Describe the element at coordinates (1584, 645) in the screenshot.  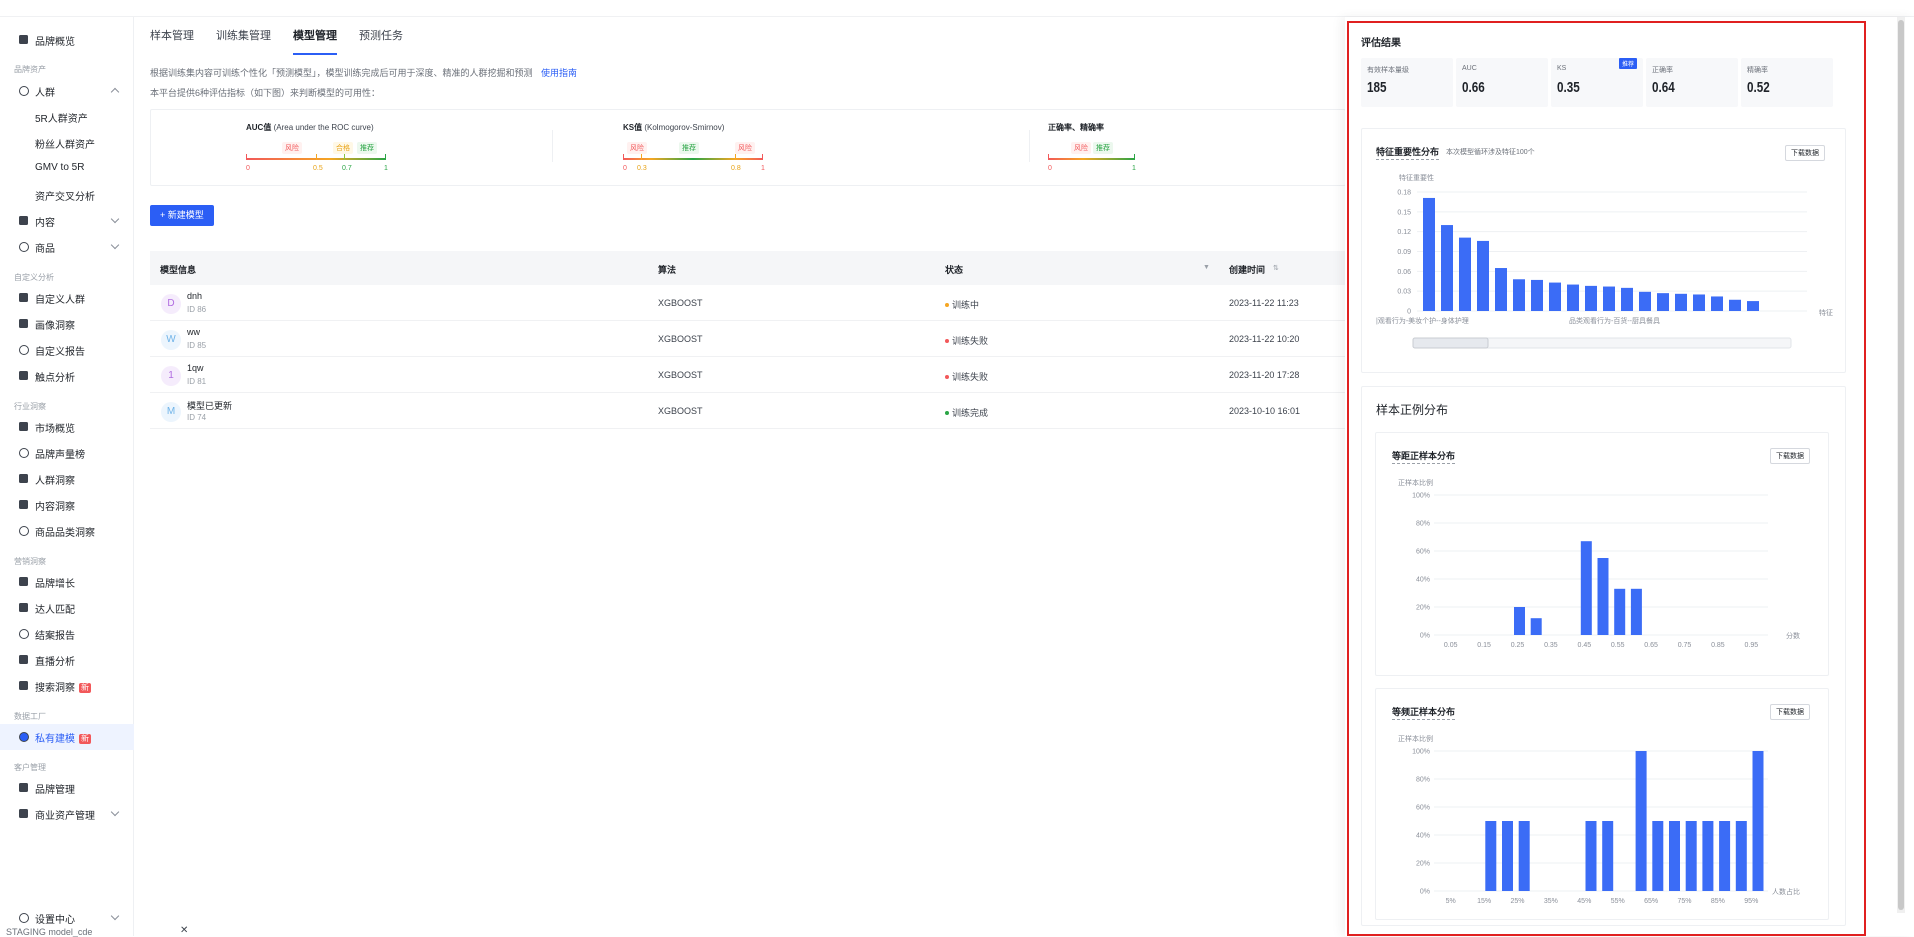
I see `x-tick-label: 0.45` at that location.